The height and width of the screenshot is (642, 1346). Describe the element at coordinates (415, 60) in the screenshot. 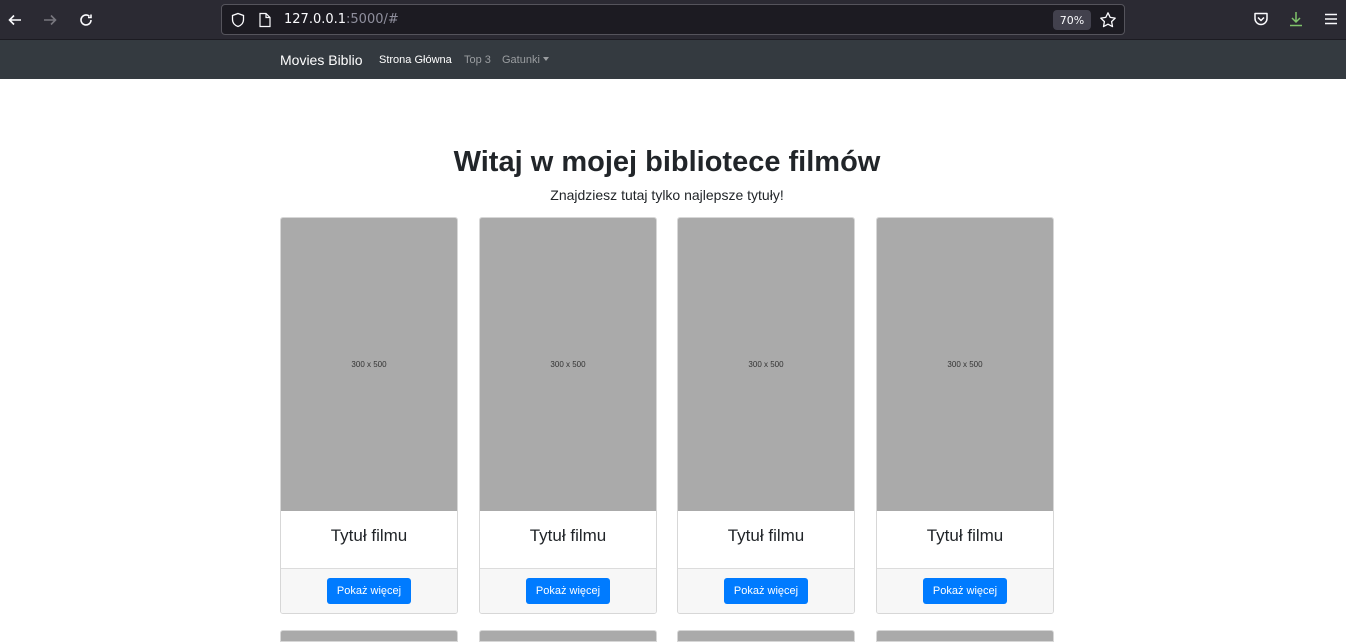

I see `nav-link-home: Strona Główna` at that location.